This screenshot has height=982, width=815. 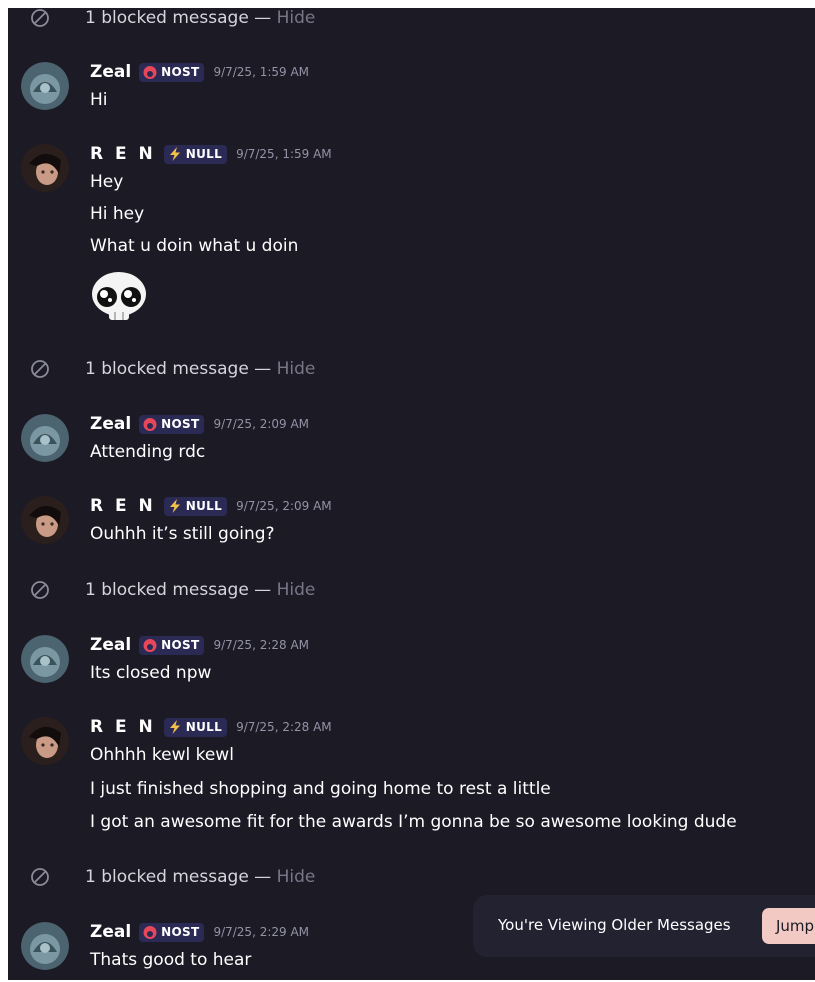 I want to click on older-messages-bar: You're Viewing Older Messages Jump, so click(x=644, y=926).